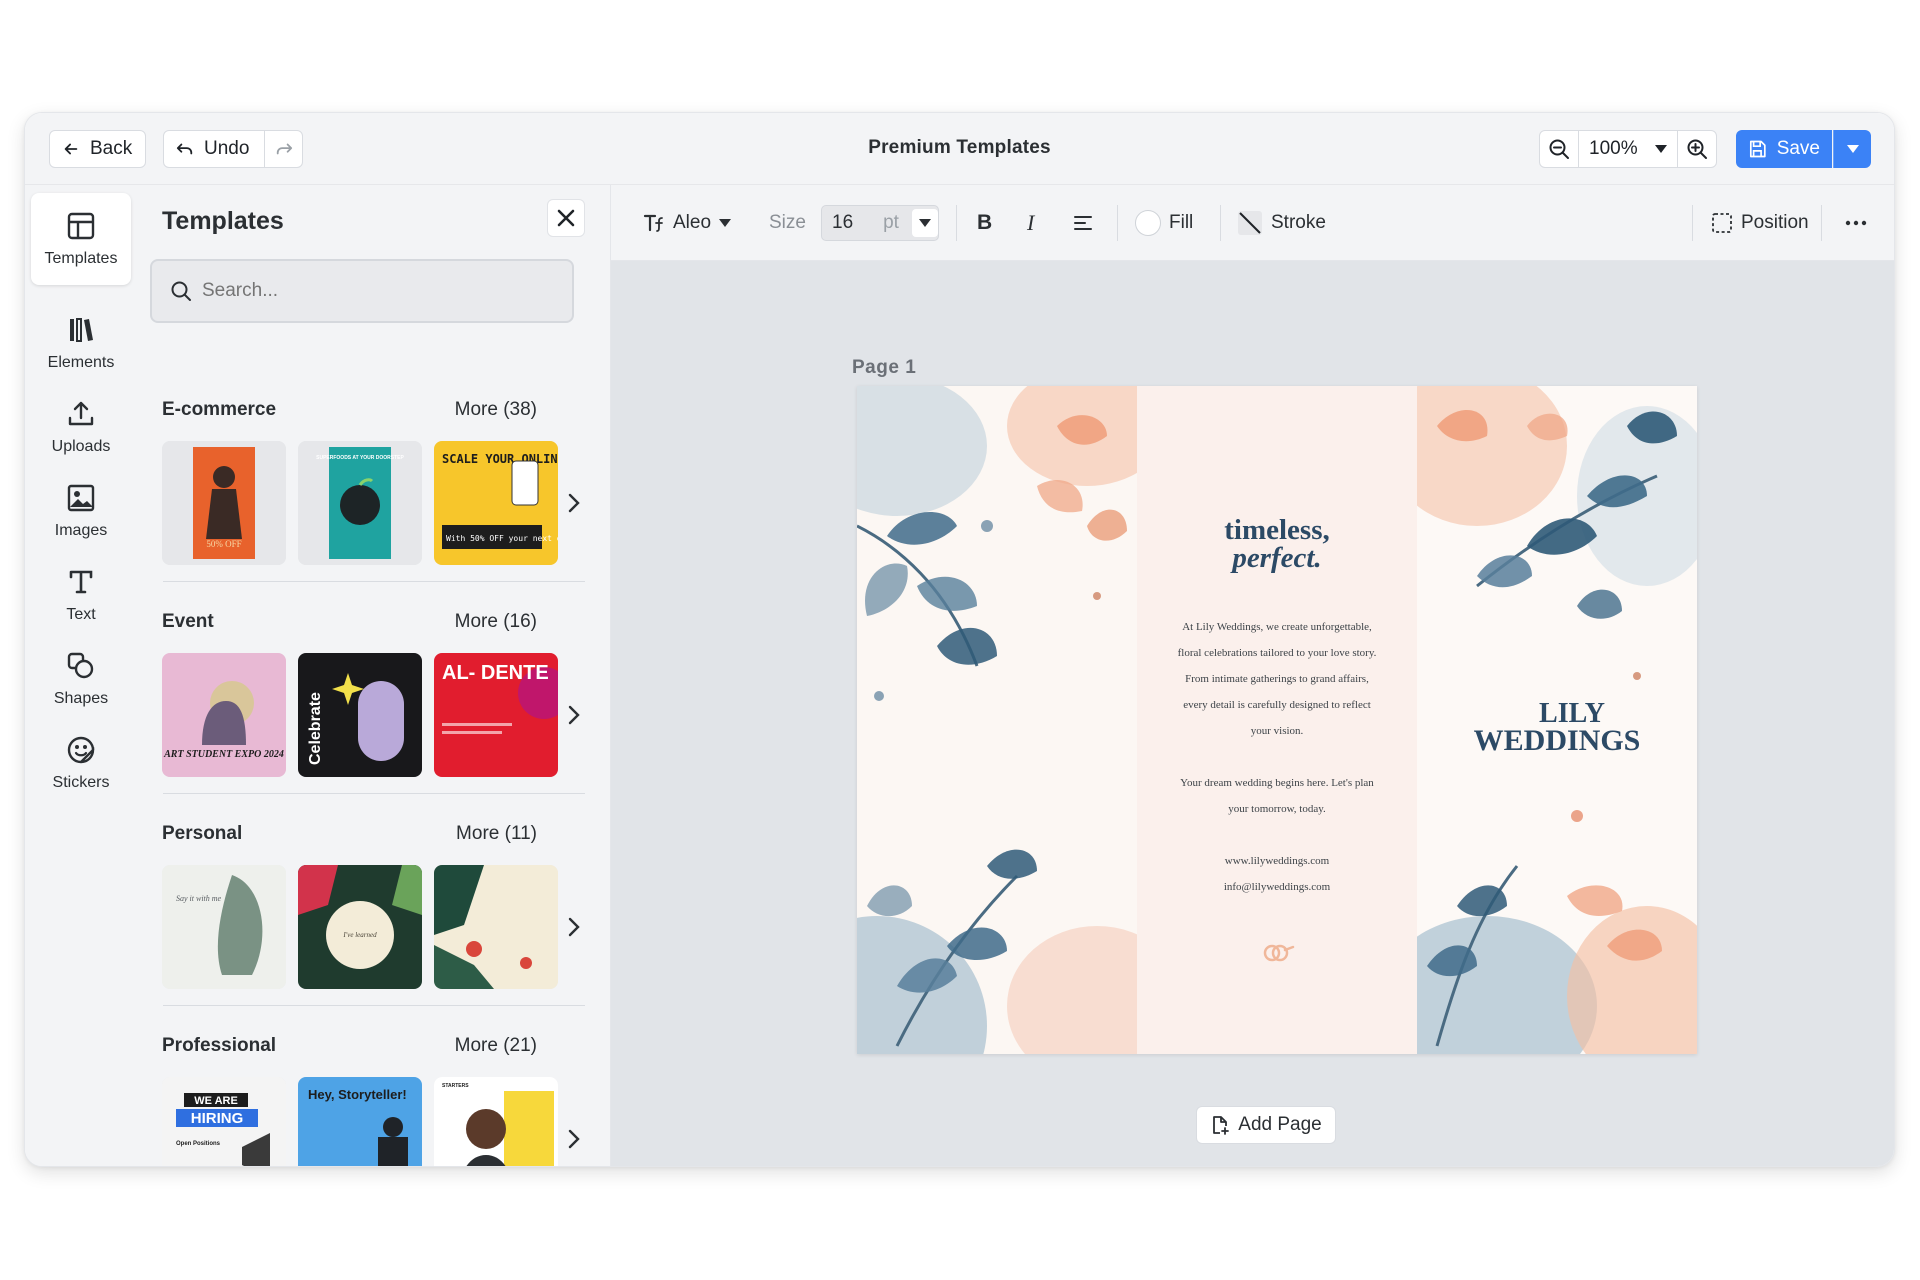 Image resolution: width=1920 pixels, height=1280 pixels. Describe the element at coordinates (81, 763) in the screenshot. I see `rail-item-stickers: Stickers` at that location.